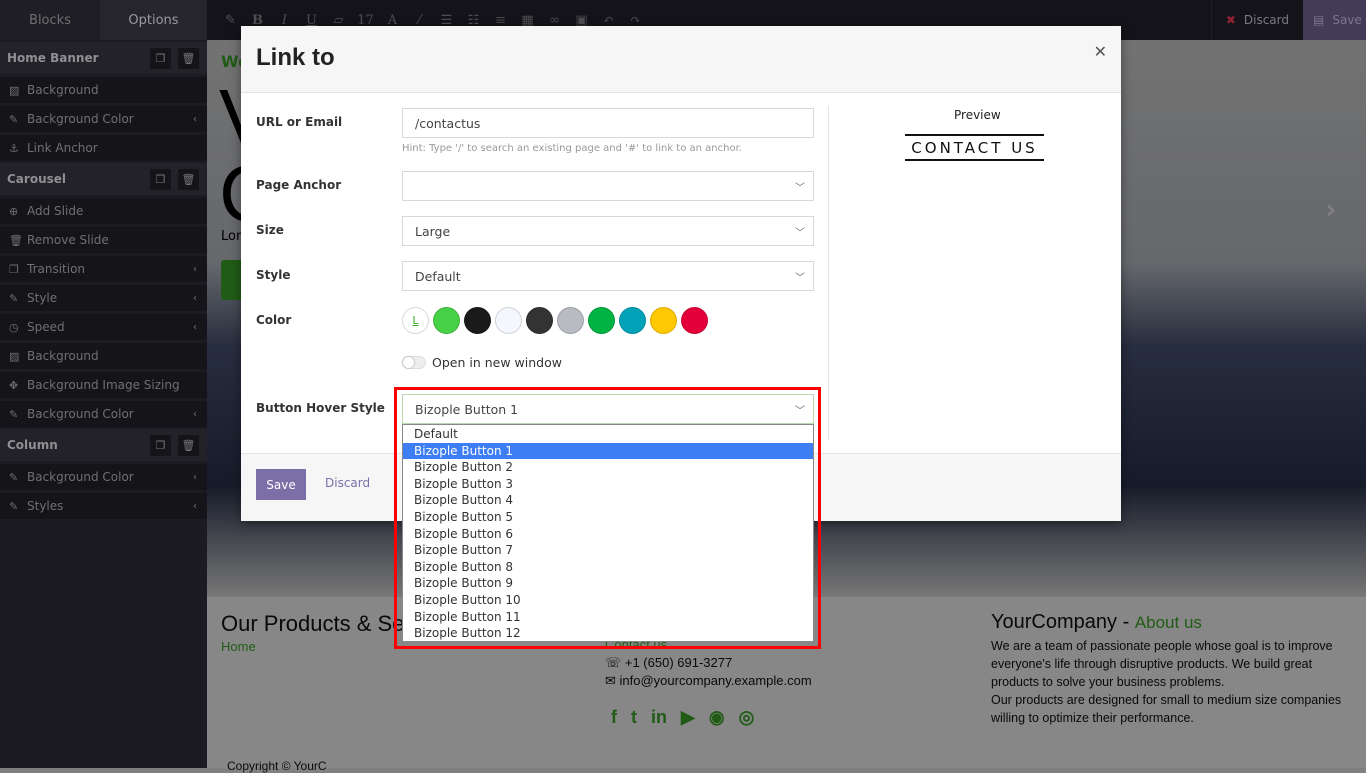 This screenshot has height=773, width=1366. What do you see at coordinates (103, 269) in the screenshot?
I see `option-transition: ❐ Transition ‹` at bounding box center [103, 269].